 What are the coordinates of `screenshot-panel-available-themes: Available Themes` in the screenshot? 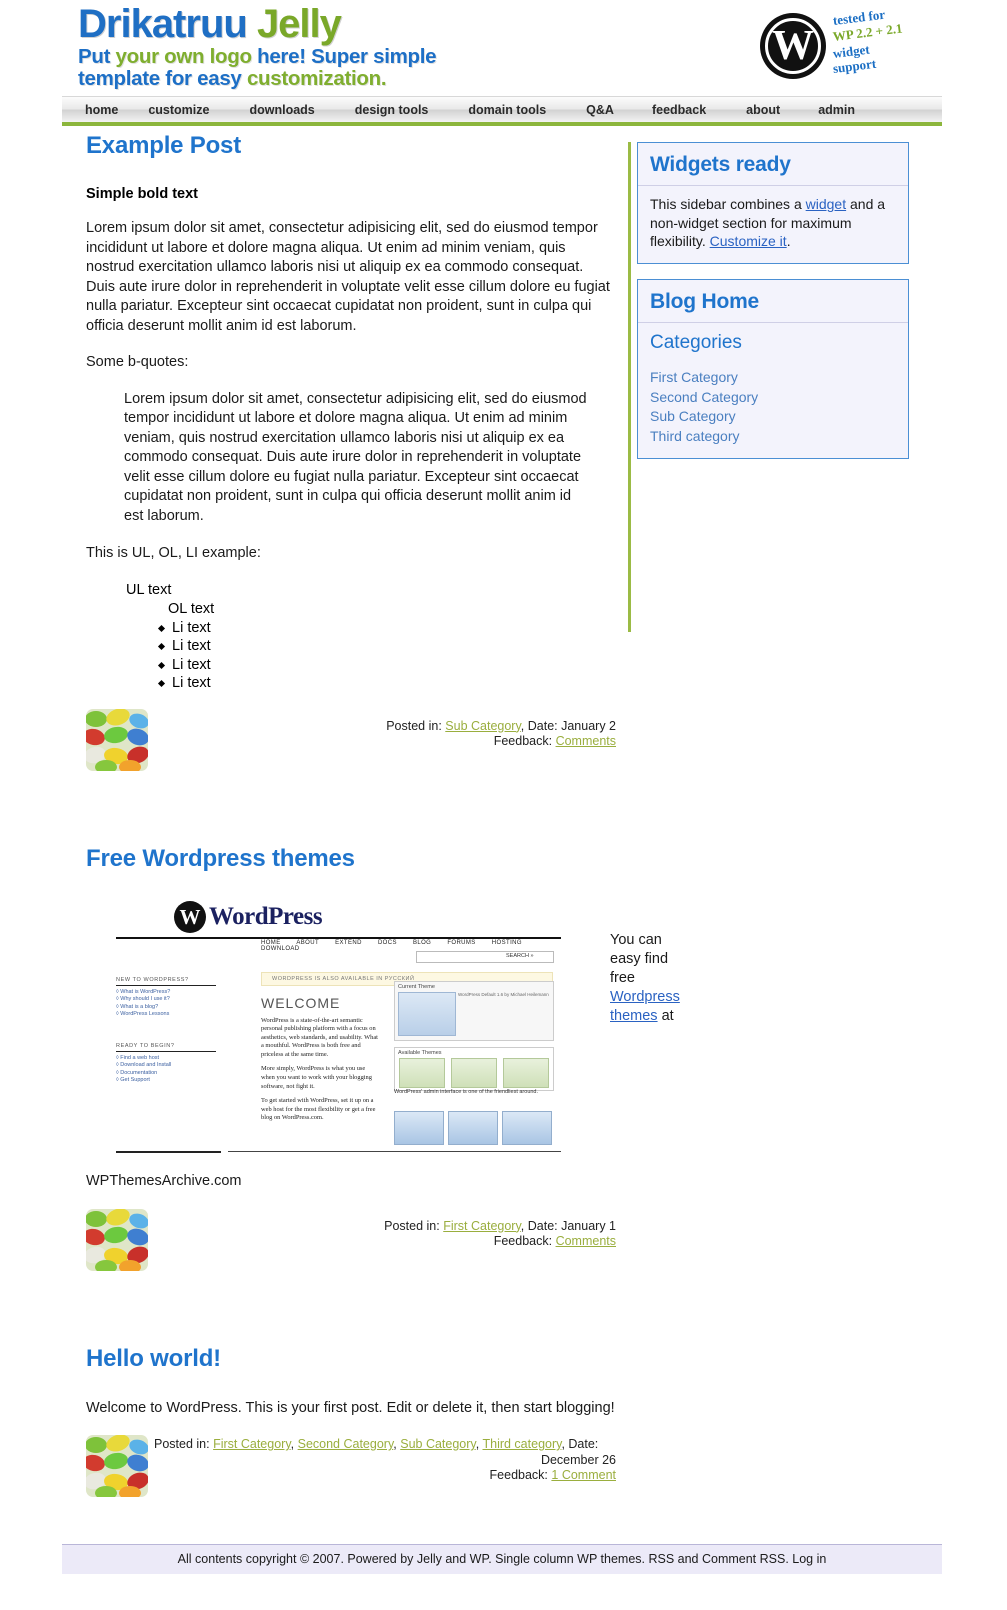 It's located at (474, 1068).